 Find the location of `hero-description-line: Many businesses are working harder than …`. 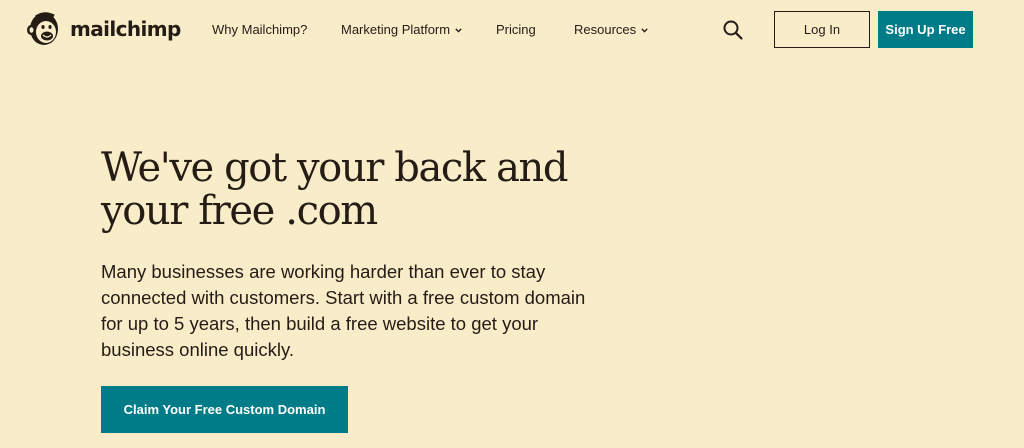

hero-description-line: Many businesses are working harder than … is located at coordinates (323, 271).